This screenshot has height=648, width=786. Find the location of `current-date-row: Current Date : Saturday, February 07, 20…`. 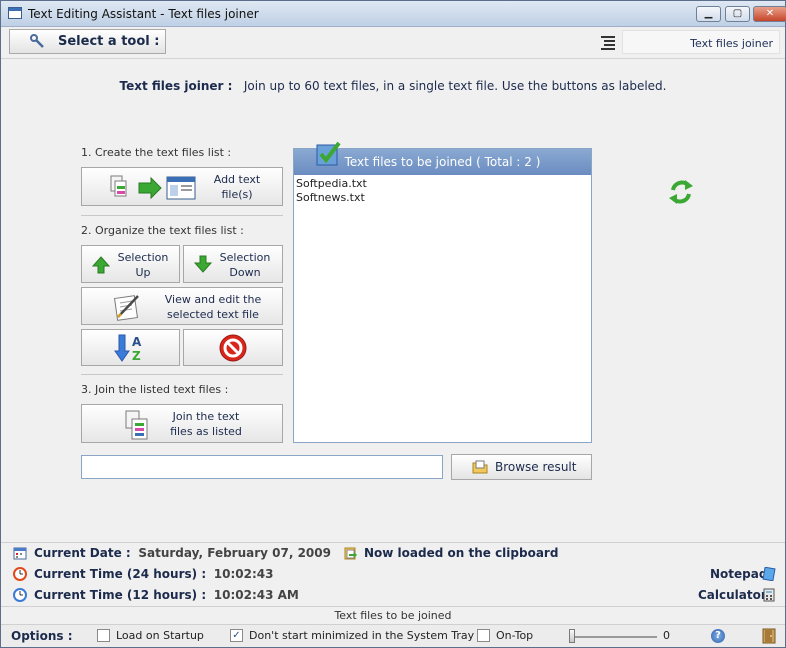

current-date-row: Current Date : Saturday, February 07, 20… is located at coordinates (182, 553).